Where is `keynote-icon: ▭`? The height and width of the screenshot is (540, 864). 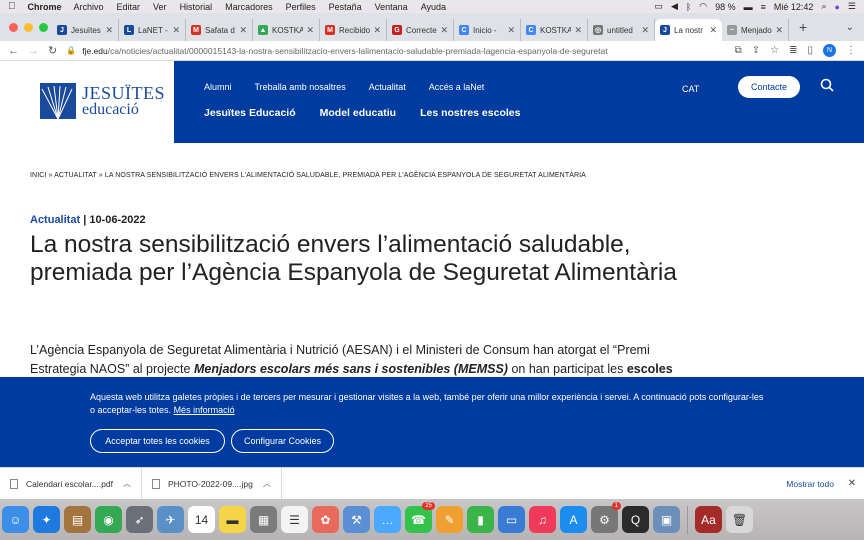 keynote-icon: ▭ is located at coordinates (511, 519).